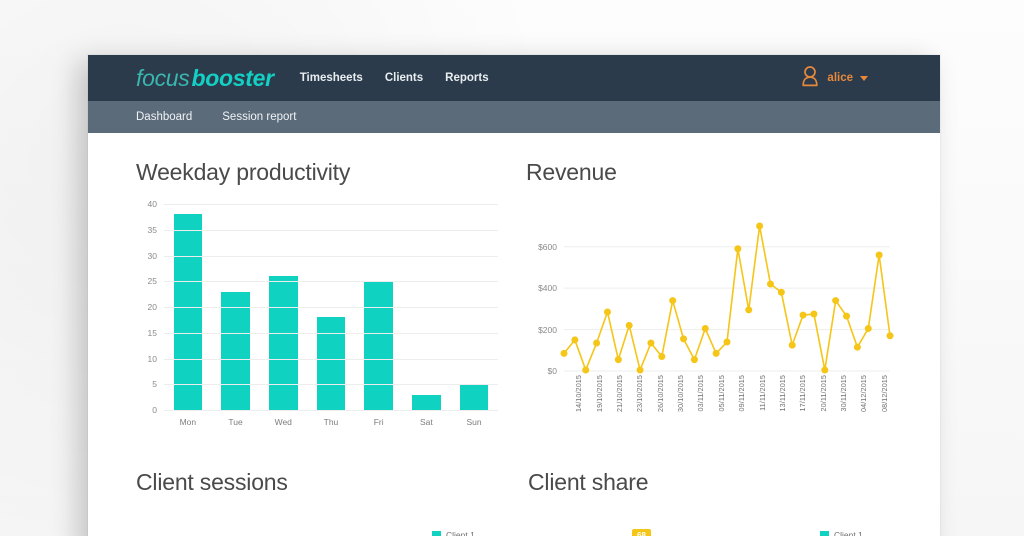 This screenshot has width=1024, height=536. What do you see at coordinates (701, 393) in the screenshot?
I see `line-chart-x-tick-label: 03/11/2015` at bounding box center [701, 393].